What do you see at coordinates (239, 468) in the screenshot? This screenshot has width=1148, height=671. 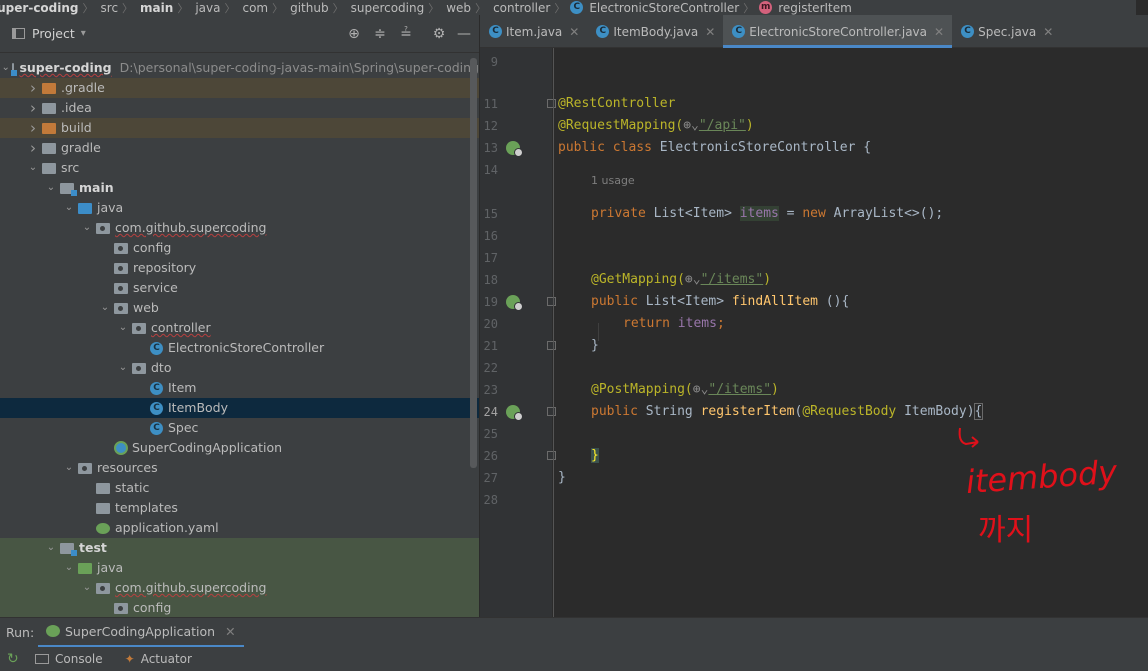 I see `tree-item: ⌄ resources` at bounding box center [239, 468].